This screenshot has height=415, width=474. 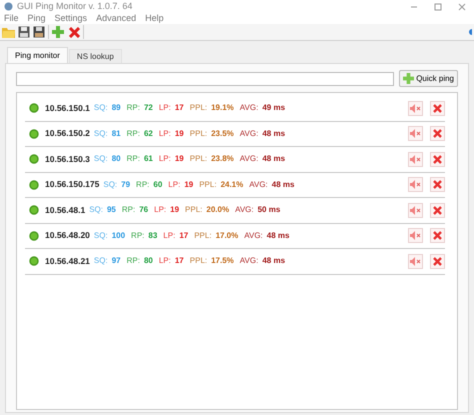 What do you see at coordinates (154, 18) in the screenshot?
I see `menu-item: Help` at bounding box center [154, 18].